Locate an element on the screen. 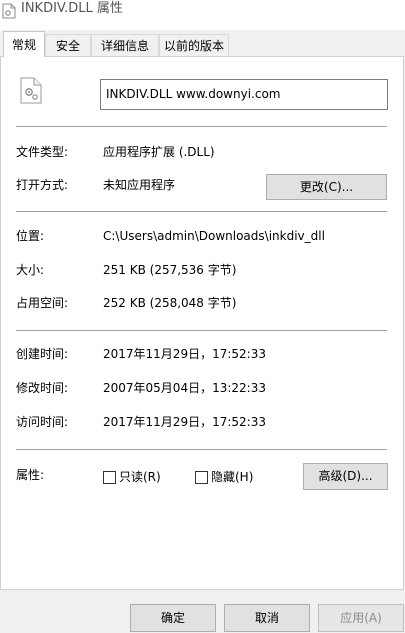 Image resolution: width=405 pixels, height=633 pixels. location-label: 位置: is located at coordinates (30, 236).